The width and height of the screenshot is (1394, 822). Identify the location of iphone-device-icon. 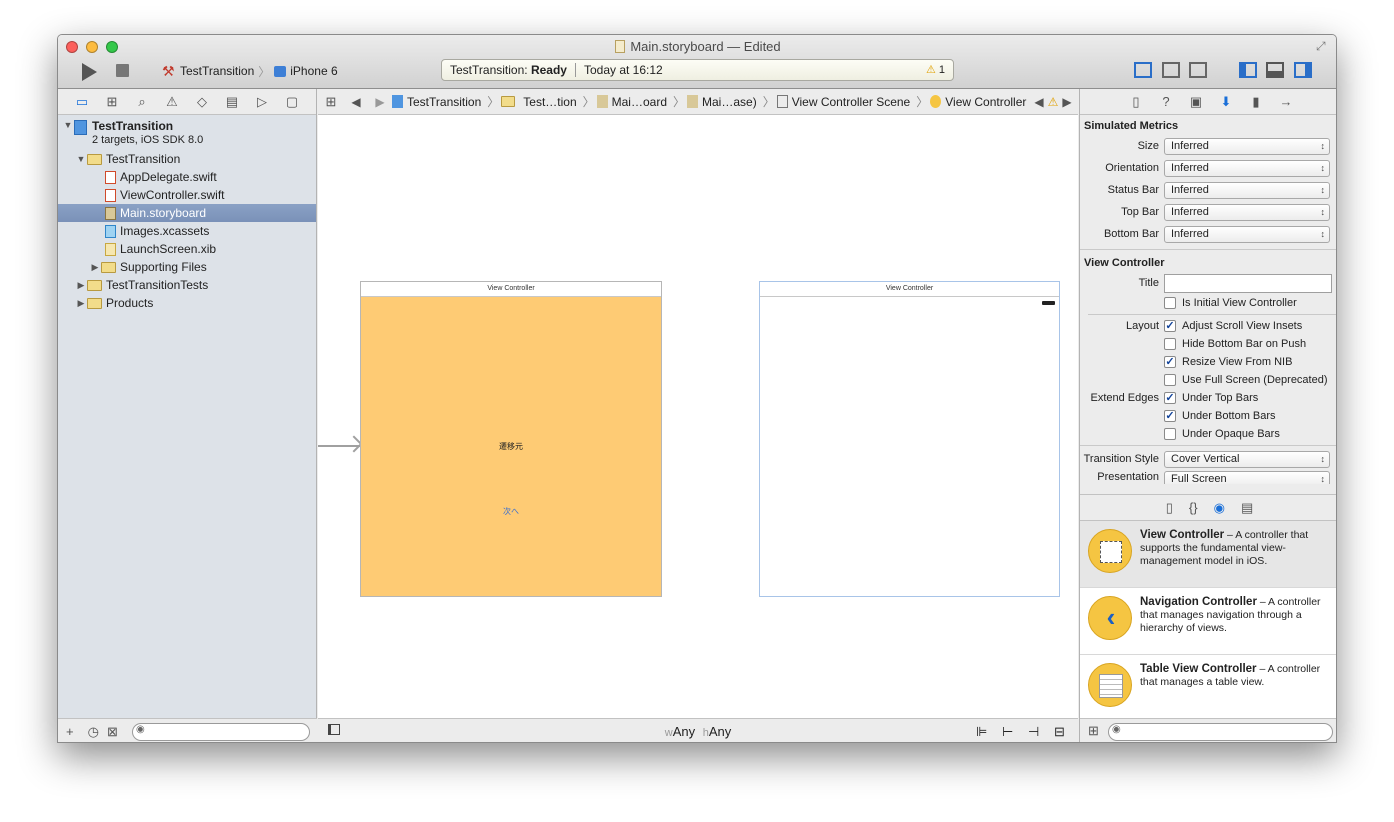
(280, 71).